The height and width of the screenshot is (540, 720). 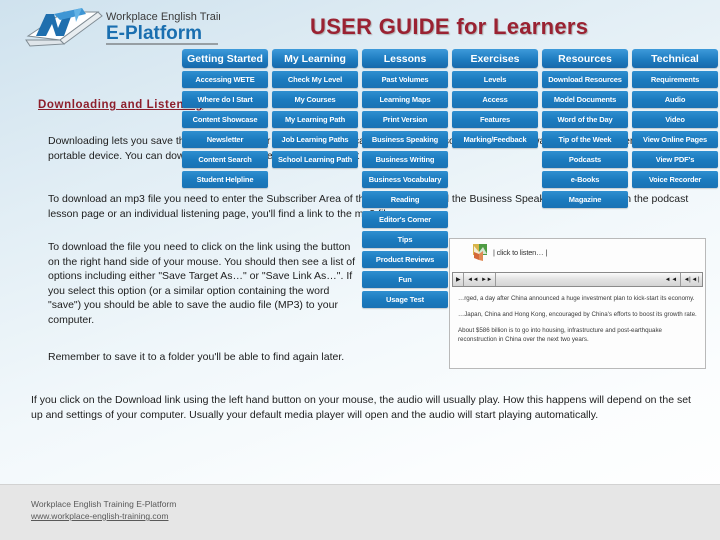 What do you see at coordinates (675, 119) in the screenshot?
I see `nav-item-video: Video` at bounding box center [675, 119].